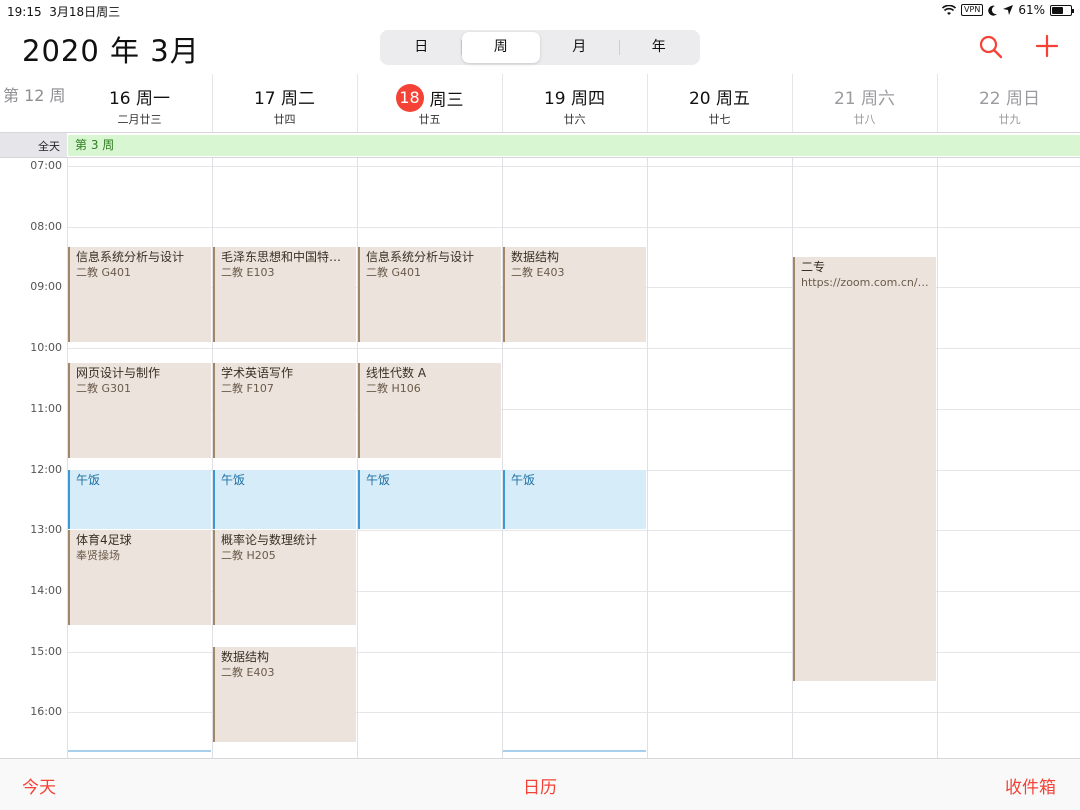 This screenshot has height=810, width=1080. I want to click on course-event: 概率论与数理统计 二教 H205, so click(284, 578).